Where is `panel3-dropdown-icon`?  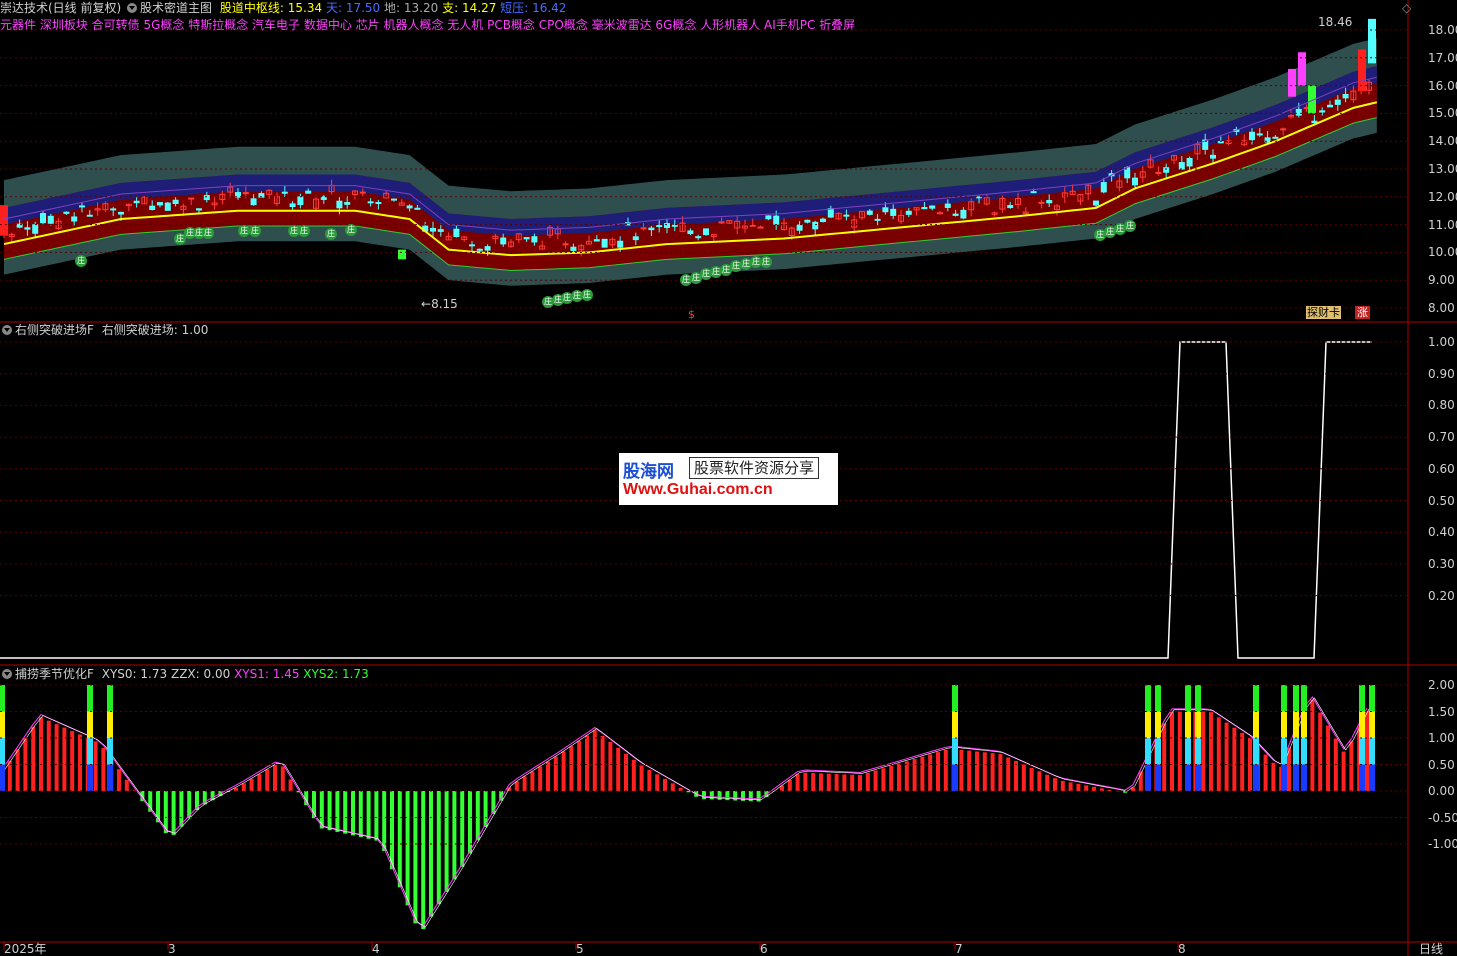
panel3-dropdown-icon is located at coordinates (7, 674).